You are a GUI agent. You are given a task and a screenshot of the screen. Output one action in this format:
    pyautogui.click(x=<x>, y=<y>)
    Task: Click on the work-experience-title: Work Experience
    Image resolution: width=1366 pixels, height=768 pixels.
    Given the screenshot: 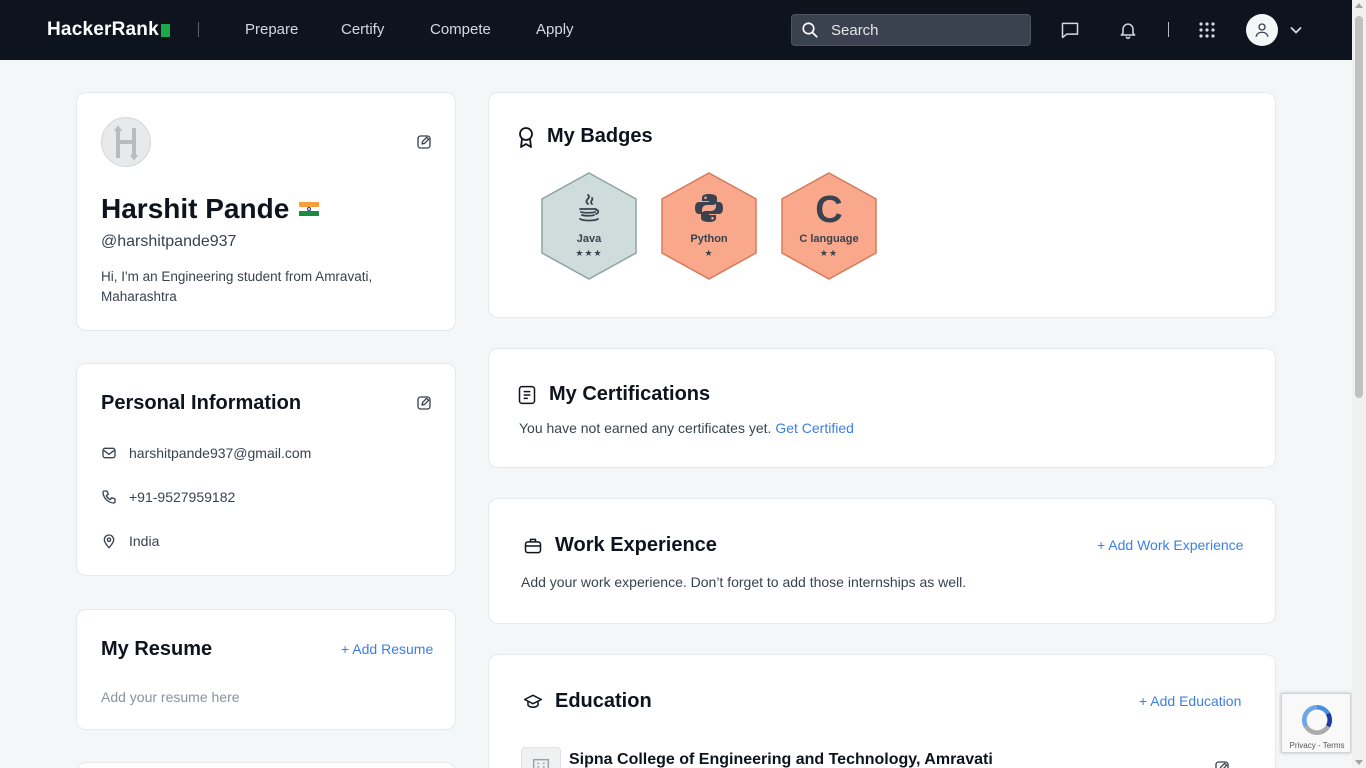 What is the action you would take?
    pyautogui.click(x=636, y=545)
    